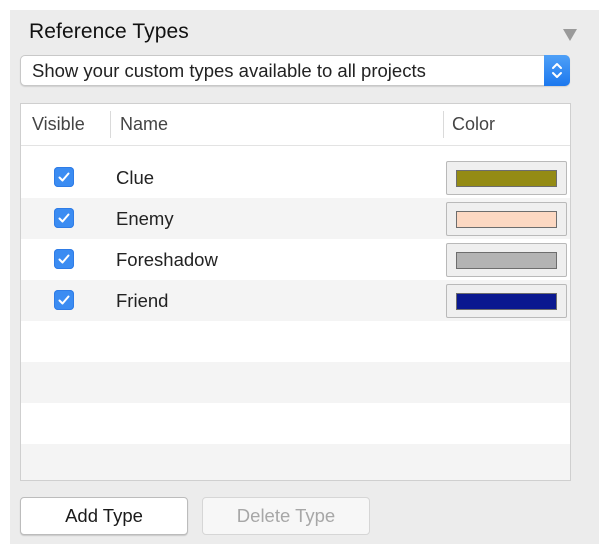 Image resolution: width=599 pixels, height=544 pixels. I want to click on column-header-color: Color, so click(473, 124).